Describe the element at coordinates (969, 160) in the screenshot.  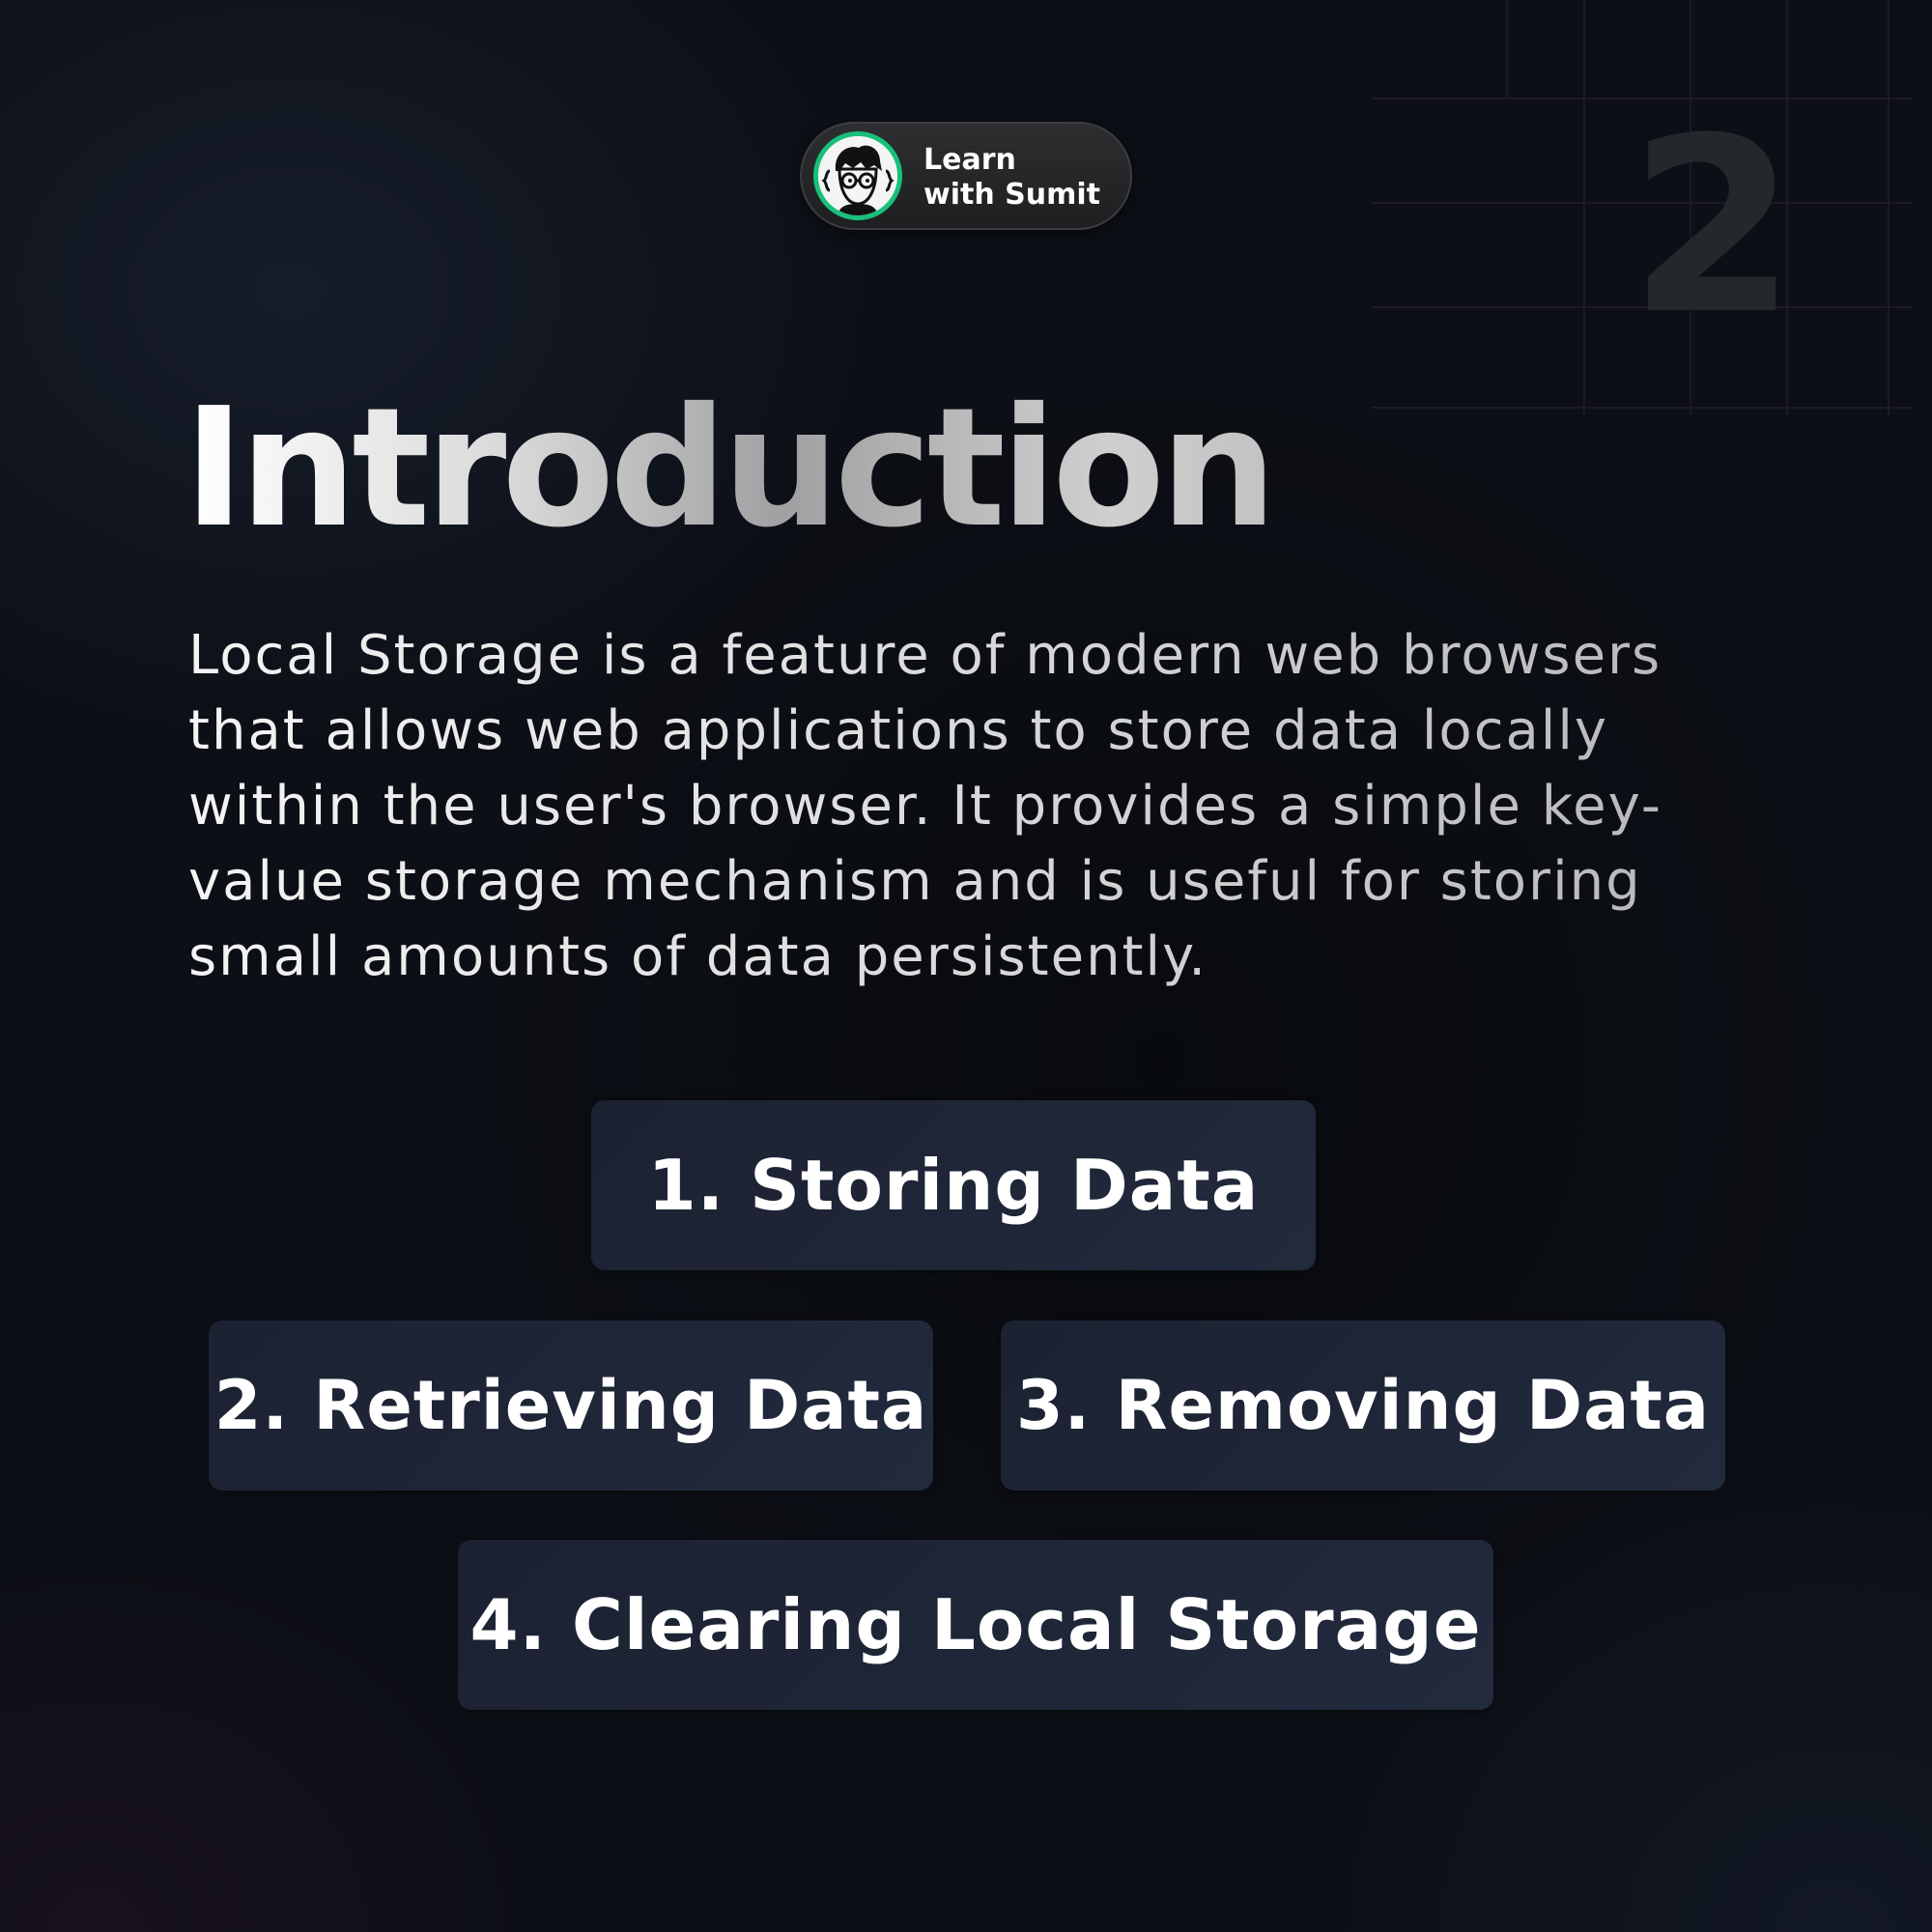
I see `brand-line-1: Learn` at that location.